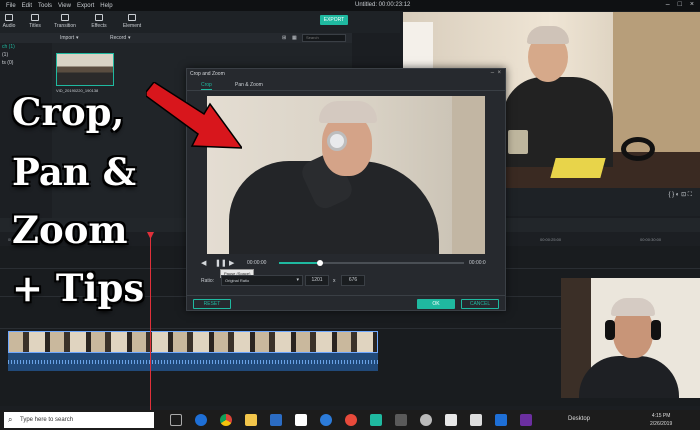 The image size is (700, 430). Describe the element at coordinates (85, 69) in the screenshot. I see `media-clip-thumbnail` at that location.